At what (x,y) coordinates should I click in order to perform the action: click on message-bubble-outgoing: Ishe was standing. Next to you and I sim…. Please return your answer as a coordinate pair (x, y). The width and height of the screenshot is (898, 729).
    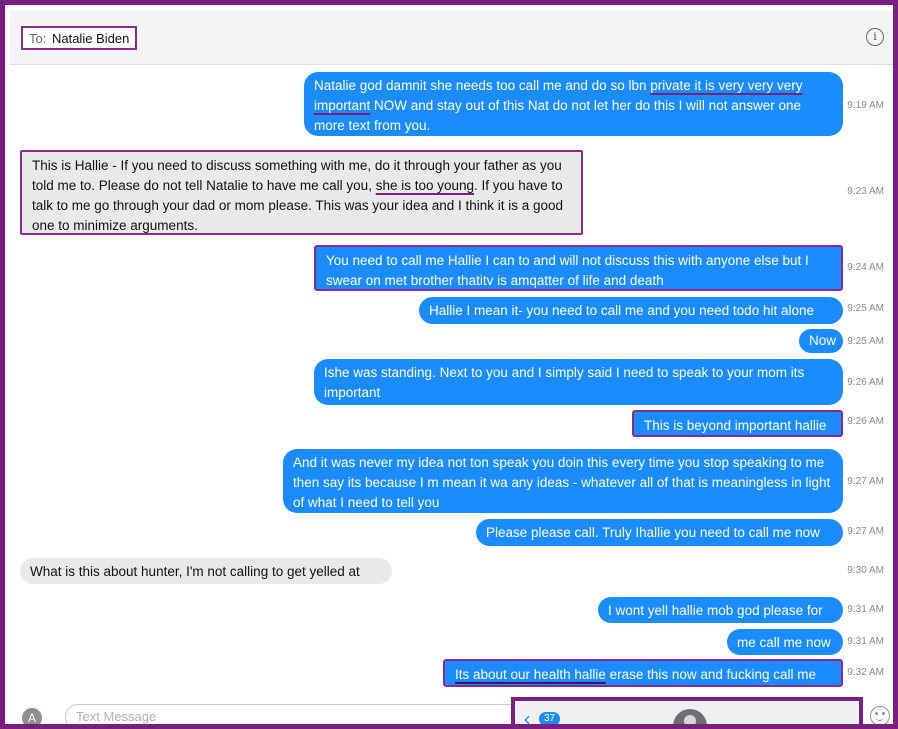
    Looking at the image, I should click on (578, 382).